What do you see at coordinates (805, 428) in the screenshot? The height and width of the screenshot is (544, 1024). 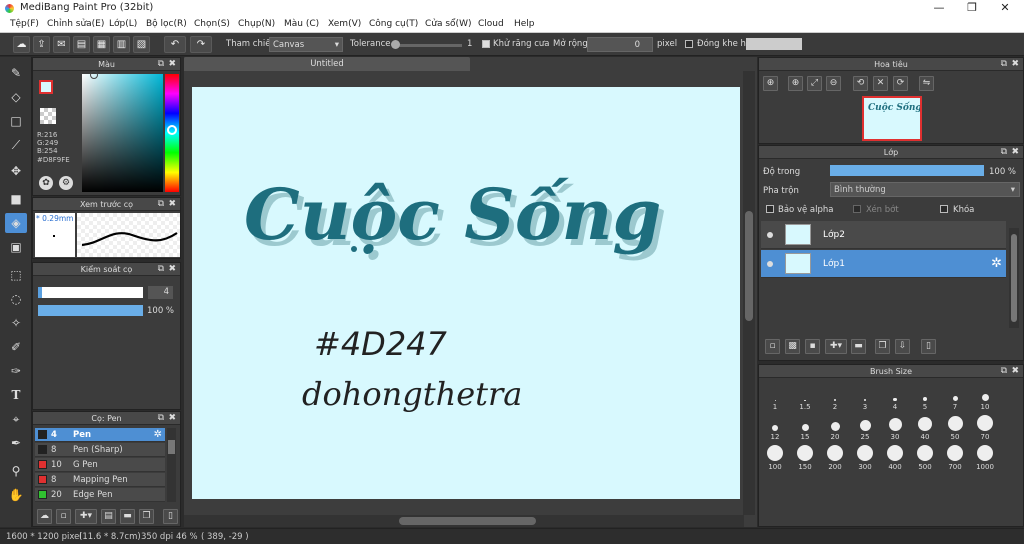 I see `brush-size-option: 15` at bounding box center [805, 428].